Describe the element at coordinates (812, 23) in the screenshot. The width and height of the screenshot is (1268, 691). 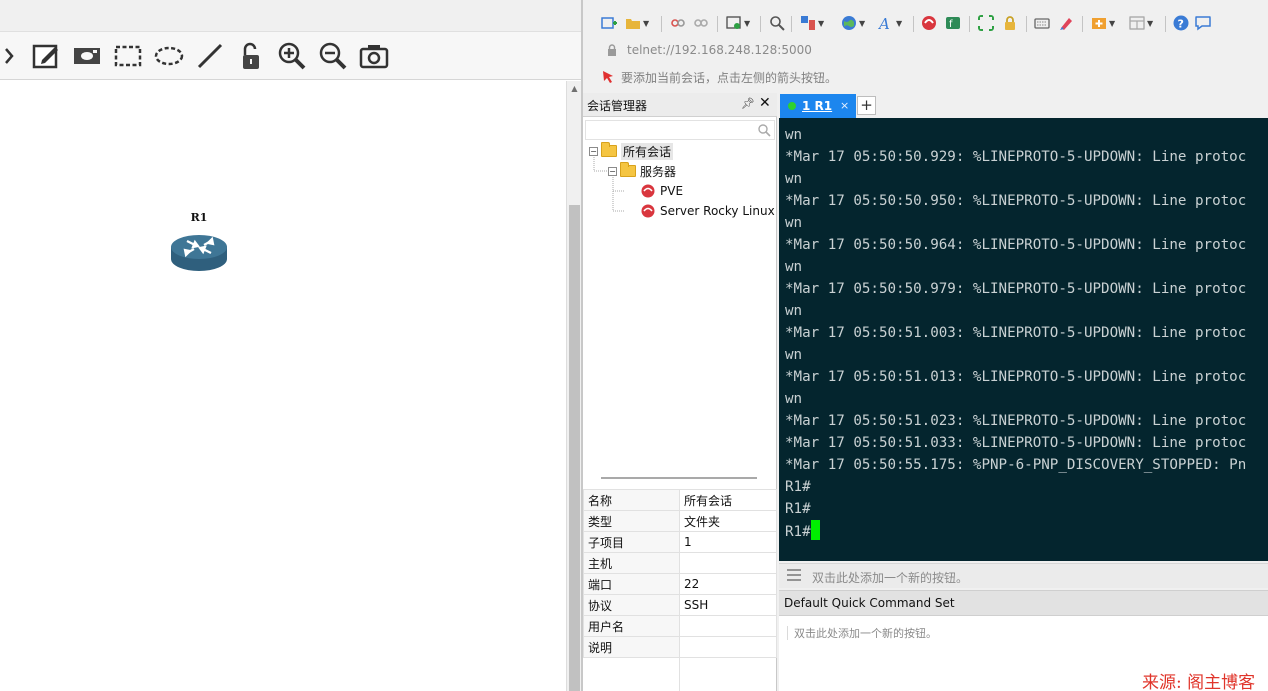
I see `layout-button: ▼` at that location.